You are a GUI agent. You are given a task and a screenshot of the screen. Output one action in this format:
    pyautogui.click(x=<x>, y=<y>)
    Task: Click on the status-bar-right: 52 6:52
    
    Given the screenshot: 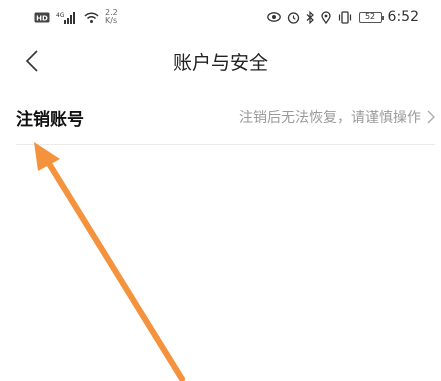 What is the action you would take?
    pyautogui.click(x=342, y=17)
    